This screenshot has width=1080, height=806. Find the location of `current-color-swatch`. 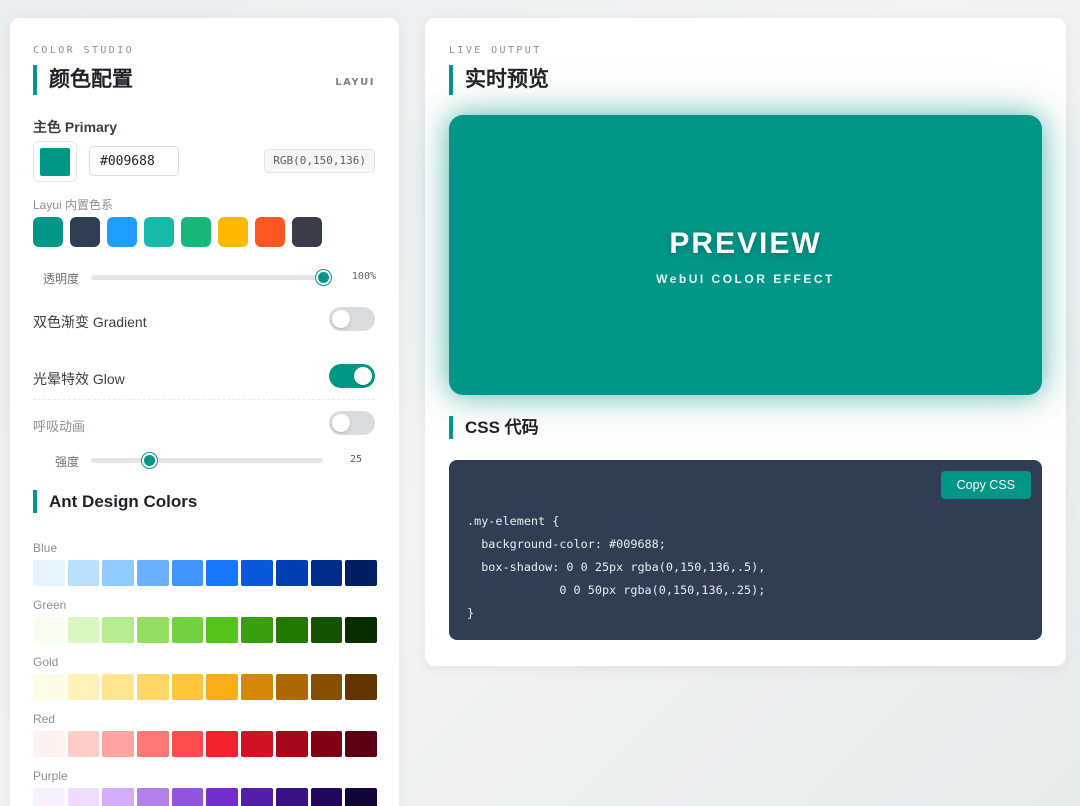

current-color-swatch is located at coordinates (55, 162).